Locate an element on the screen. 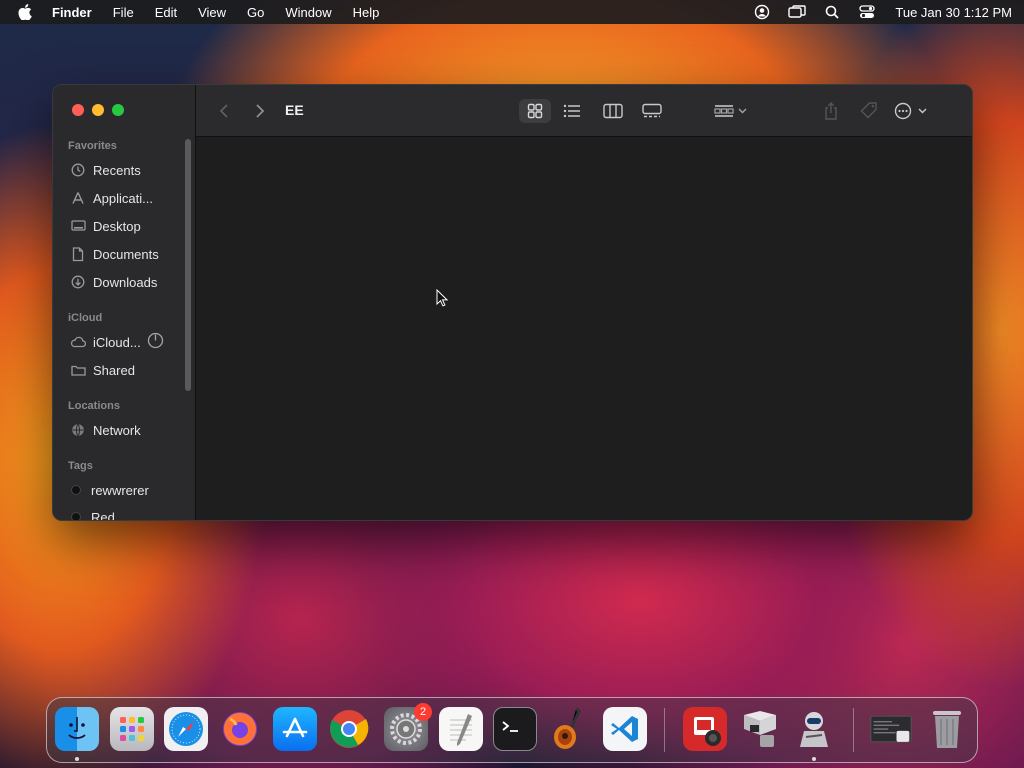 The image size is (1024, 768). dock-finder-icon is located at coordinates (77, 729).